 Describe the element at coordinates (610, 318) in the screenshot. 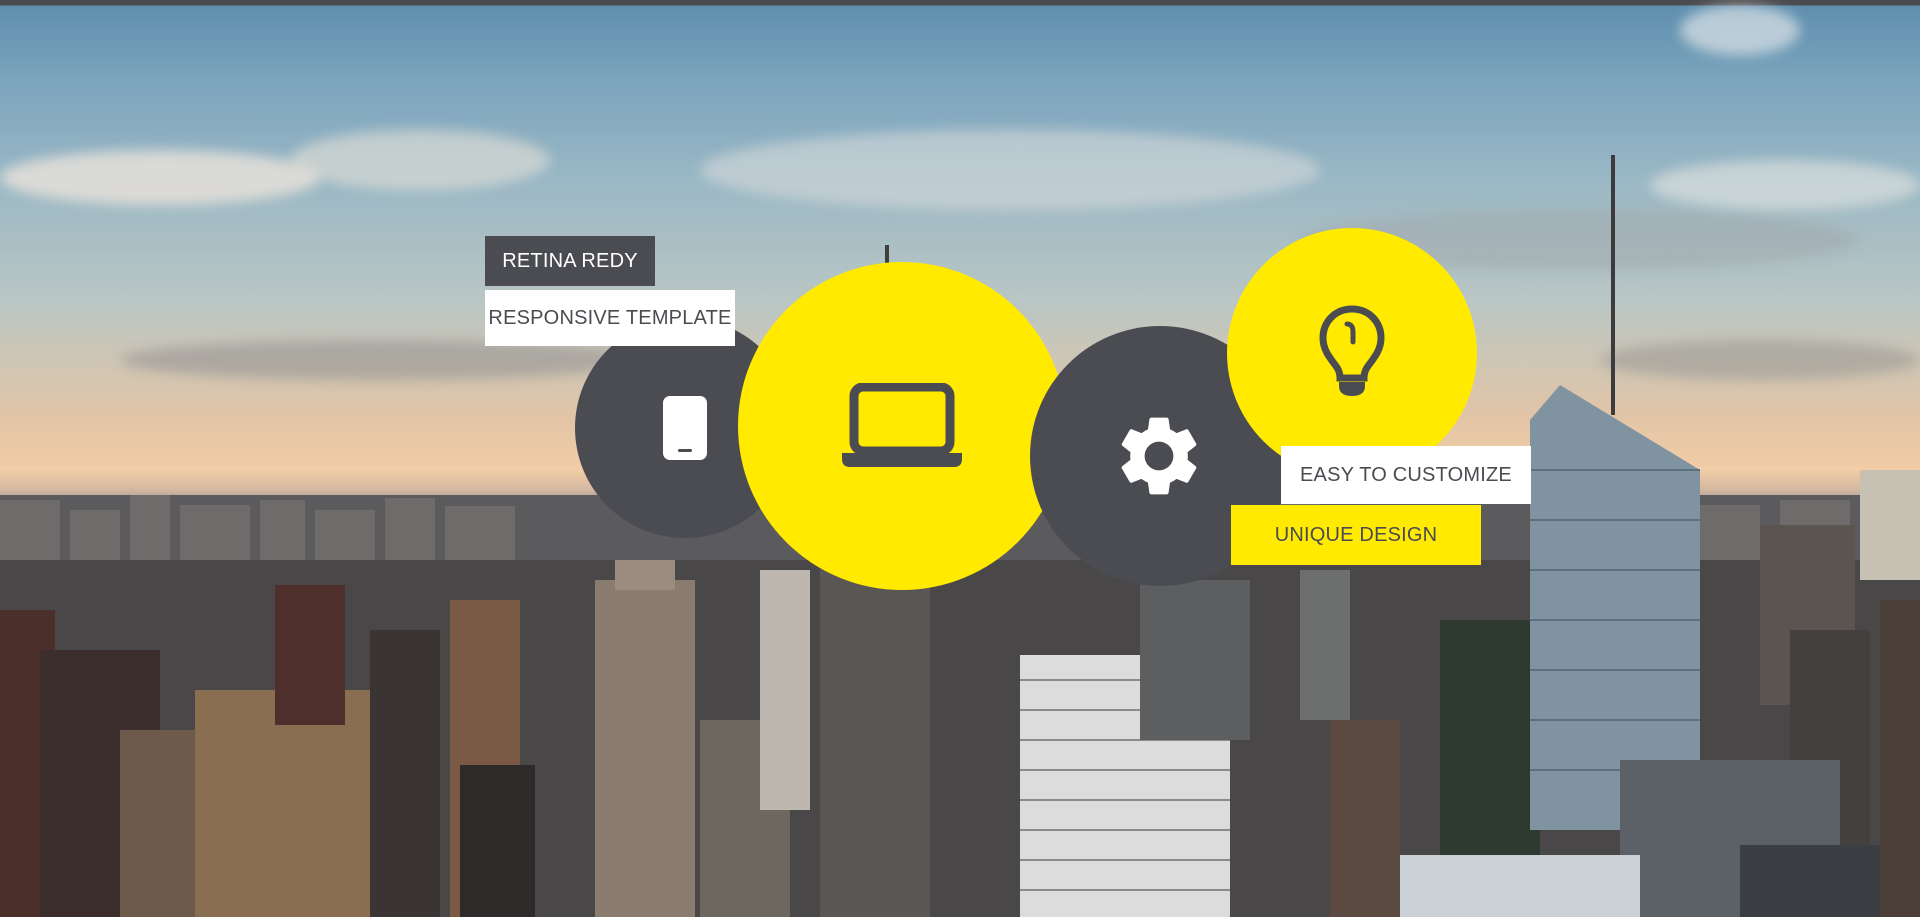

I see `responsive-template-label: RESPONSIVE TEMPLATE` at that location.